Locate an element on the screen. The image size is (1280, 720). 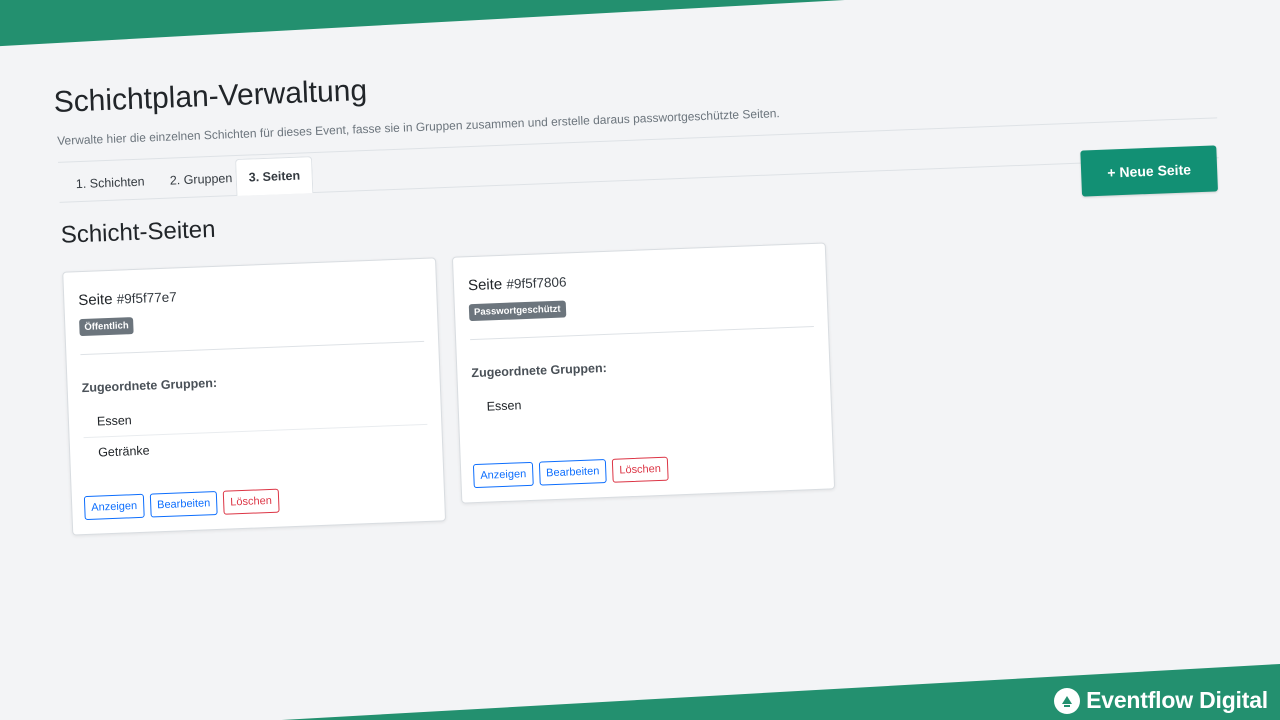
groups-list: Essen is located at coordinates (644, 400).